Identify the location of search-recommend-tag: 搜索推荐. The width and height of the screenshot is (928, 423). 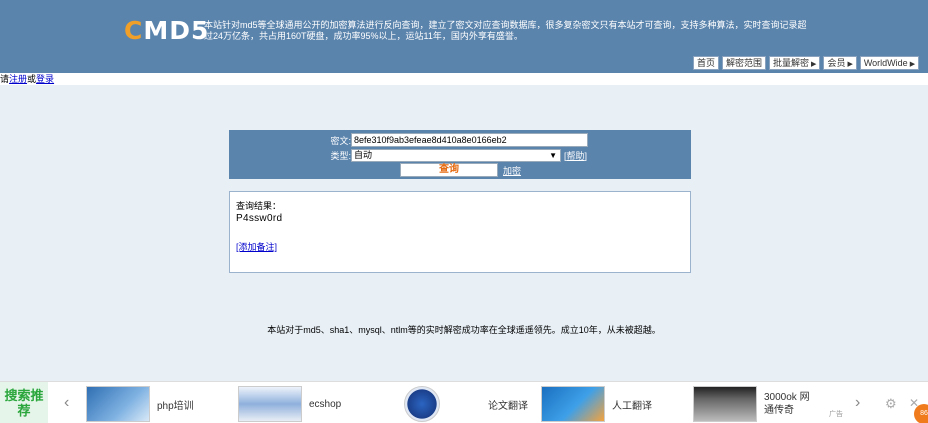
(24, 402).